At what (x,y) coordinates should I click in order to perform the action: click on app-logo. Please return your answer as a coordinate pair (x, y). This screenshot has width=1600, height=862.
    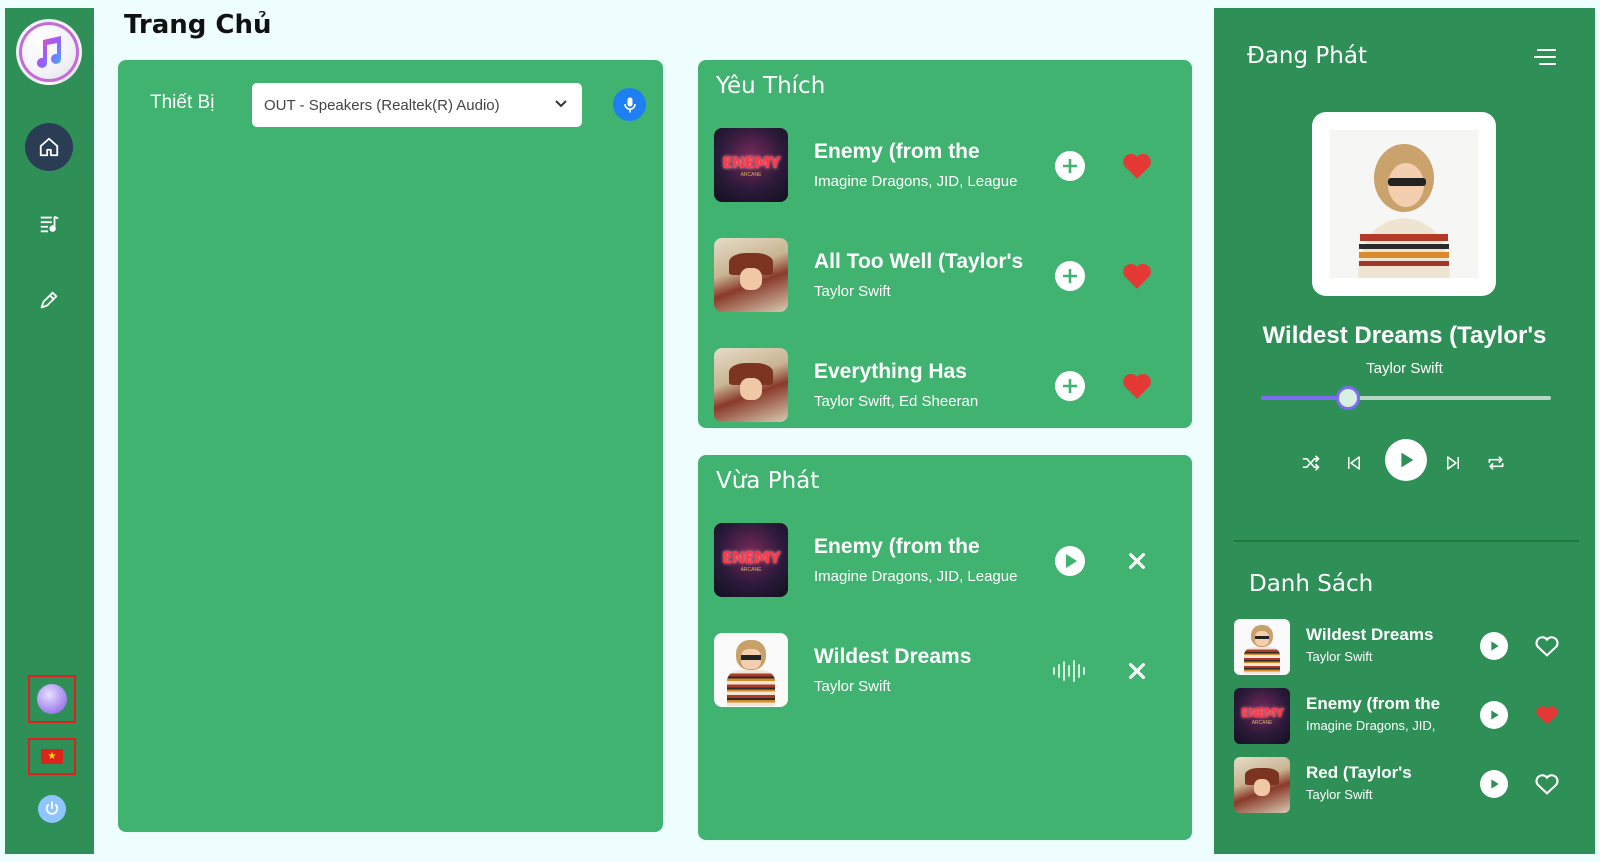
    Looking at the image, I should click on (49, 52).